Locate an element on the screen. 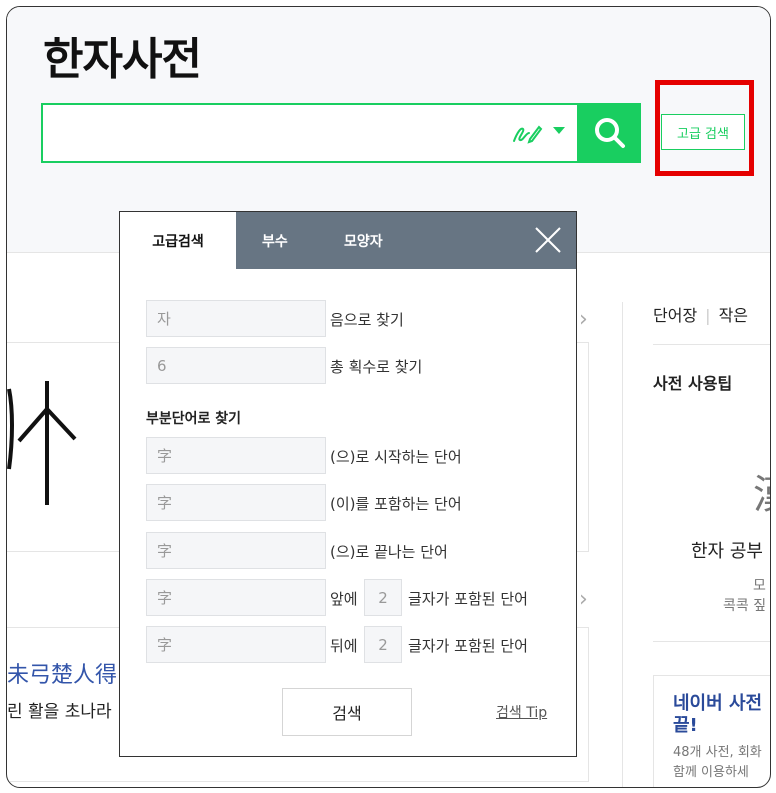 Image resolution: width=776 pixels, height=793 pixels. back-prefix-label: 뒤에 is located at coordinates (344, 646).